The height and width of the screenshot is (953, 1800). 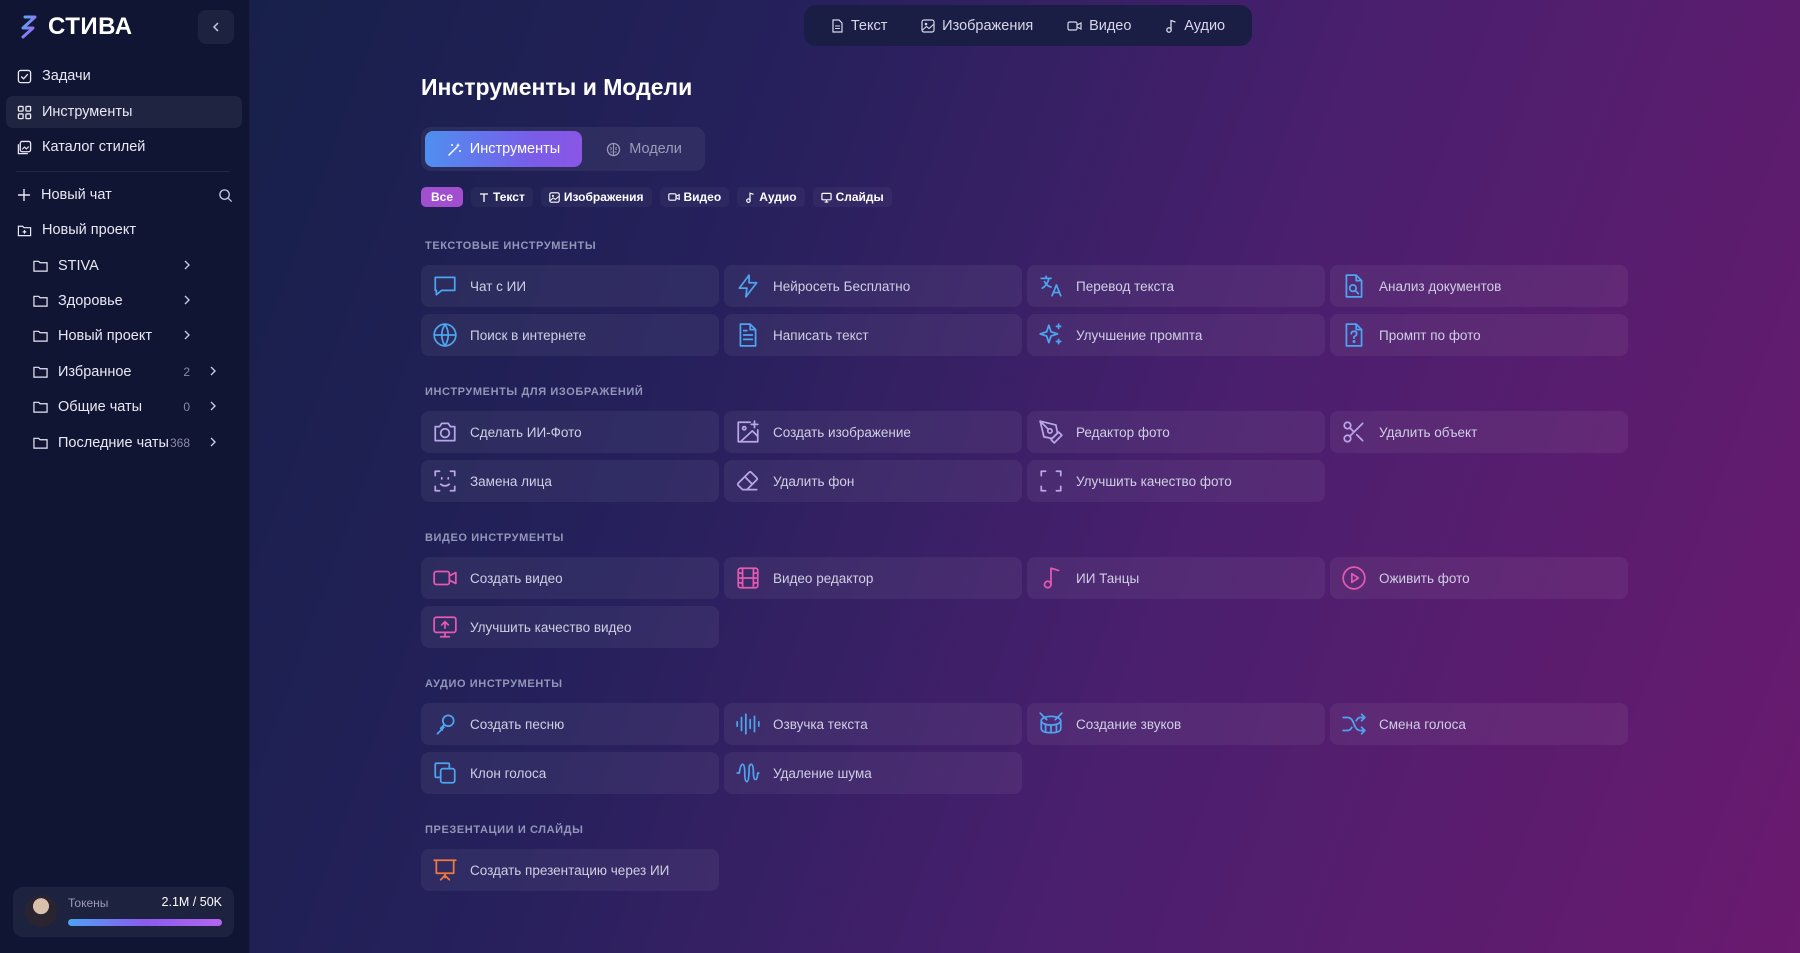 I want to click on tool-label: Сделать ИИ-Фото, so click(x=526, y=432).